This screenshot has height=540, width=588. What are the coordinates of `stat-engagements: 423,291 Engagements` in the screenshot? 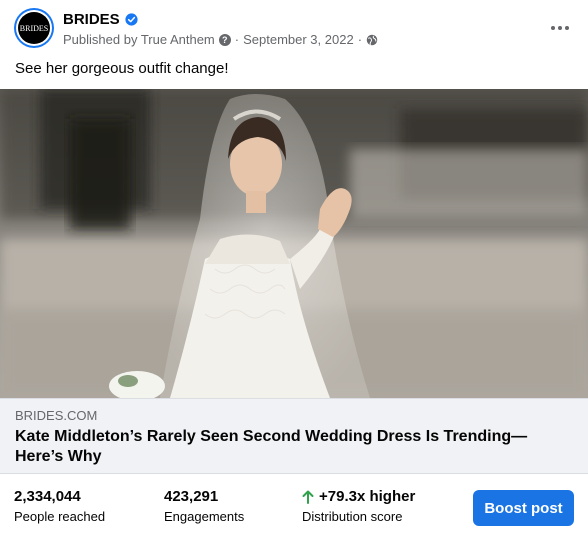 It's located at (204, 506).